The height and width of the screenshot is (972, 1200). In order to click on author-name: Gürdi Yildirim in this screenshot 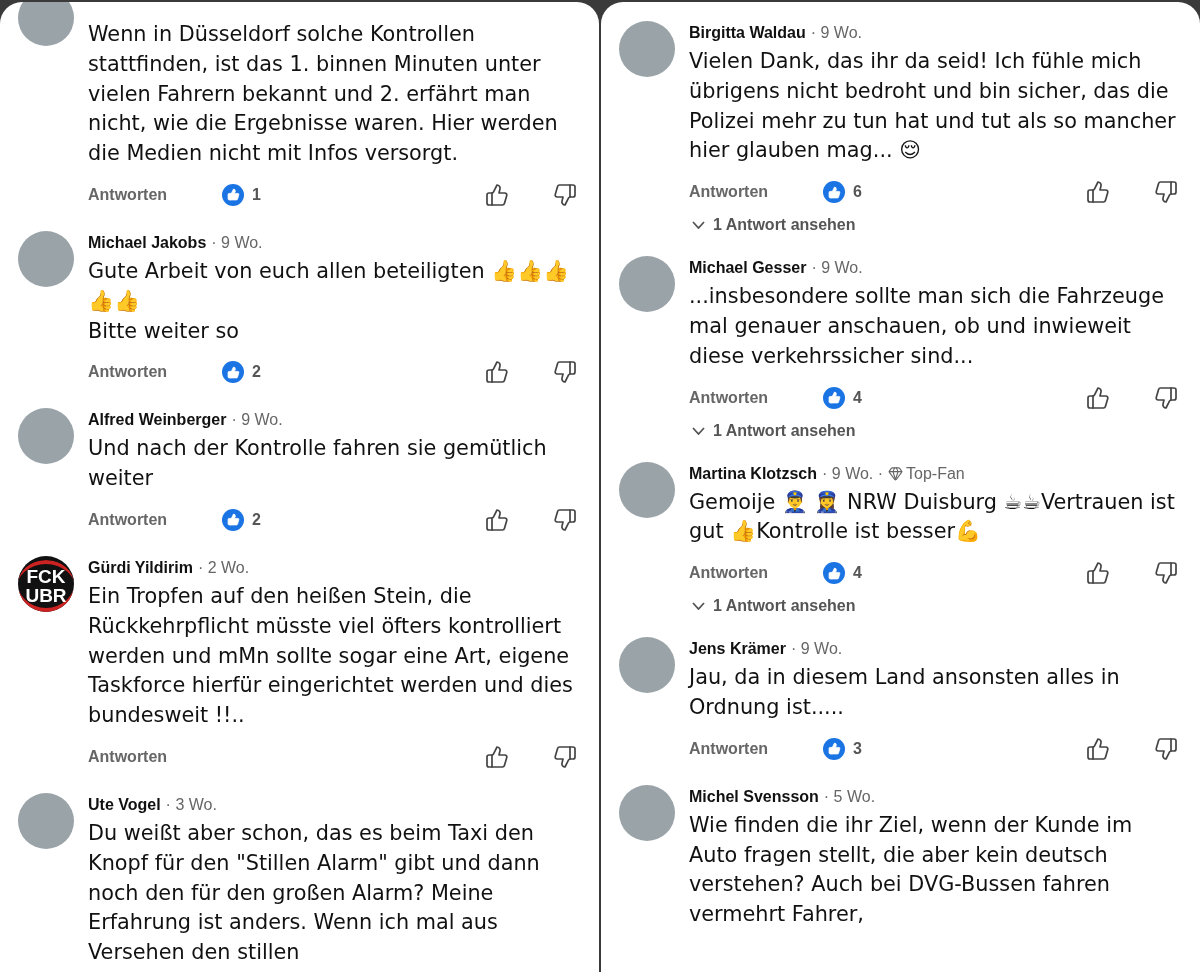, I will do `click(140, 567)`.